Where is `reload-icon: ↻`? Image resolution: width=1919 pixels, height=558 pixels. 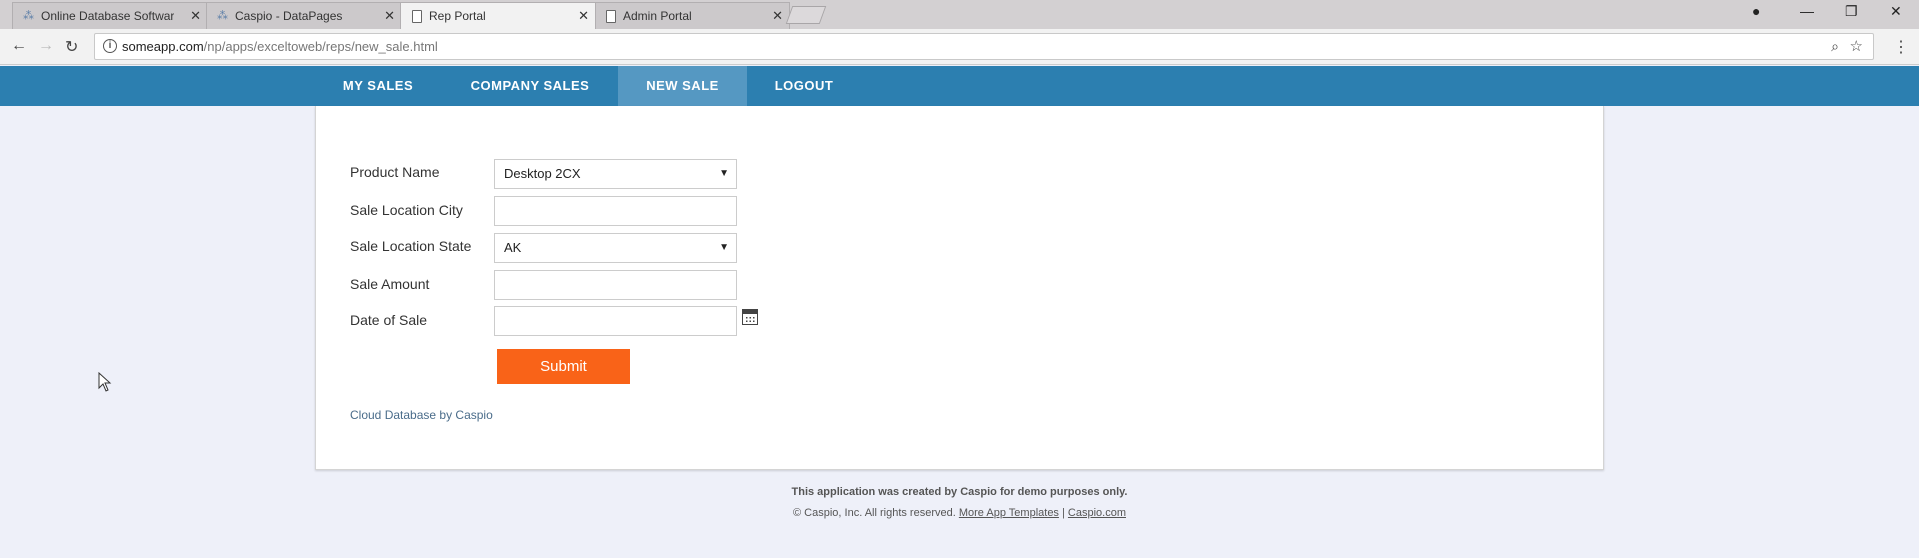 reload-icon: ↻ is located at coordinates (71, 47).